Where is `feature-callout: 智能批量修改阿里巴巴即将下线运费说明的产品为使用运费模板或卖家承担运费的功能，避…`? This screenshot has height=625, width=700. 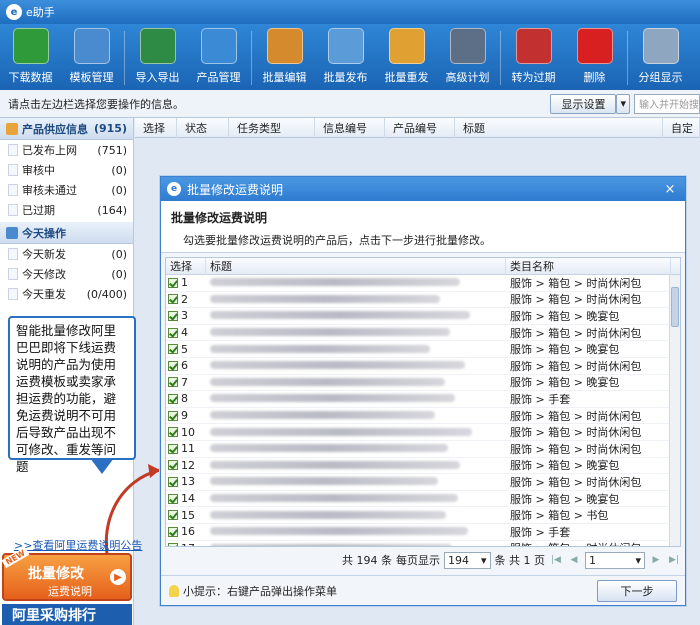
feature-callout: 智能批量修改阿里巴巴即将下线运费说明的产品为使用运费模板或卖家承担运费的功能，避… is located at coordinates (72, 395).